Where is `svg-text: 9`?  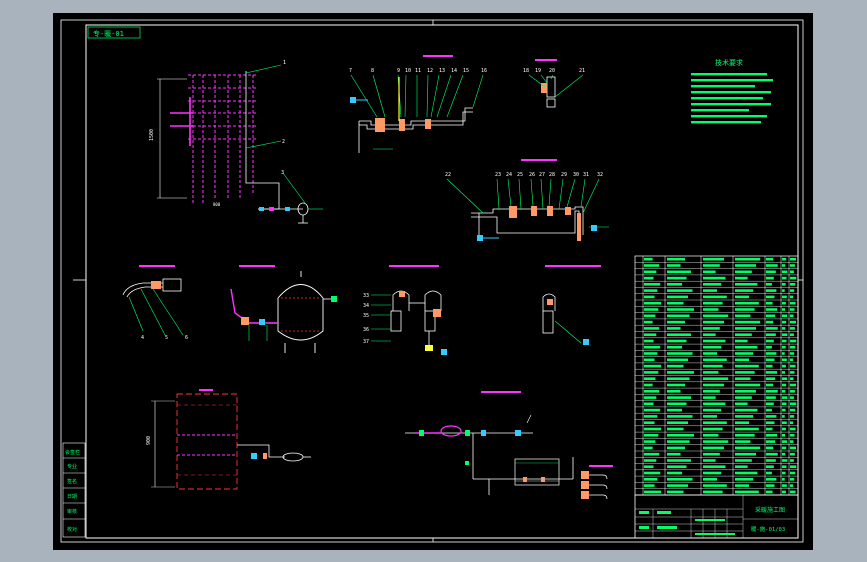 svg-text: 9 is located at coordinates (398, 71).